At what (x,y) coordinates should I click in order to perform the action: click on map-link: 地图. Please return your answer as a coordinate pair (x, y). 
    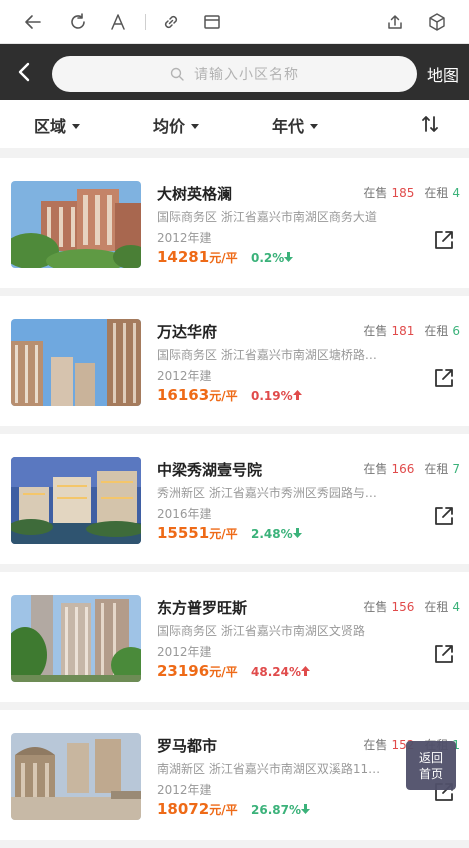
    Looking at the image, I should click on (443, 74).